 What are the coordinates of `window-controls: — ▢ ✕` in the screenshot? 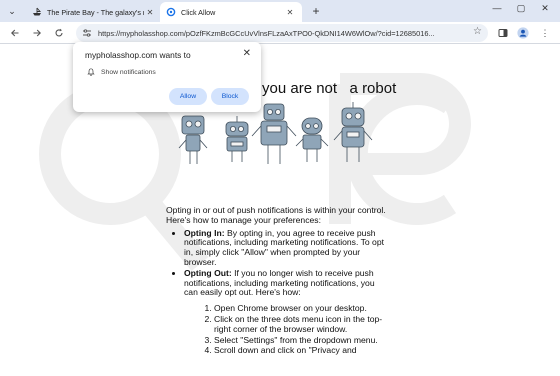 It's located at (521, 8).